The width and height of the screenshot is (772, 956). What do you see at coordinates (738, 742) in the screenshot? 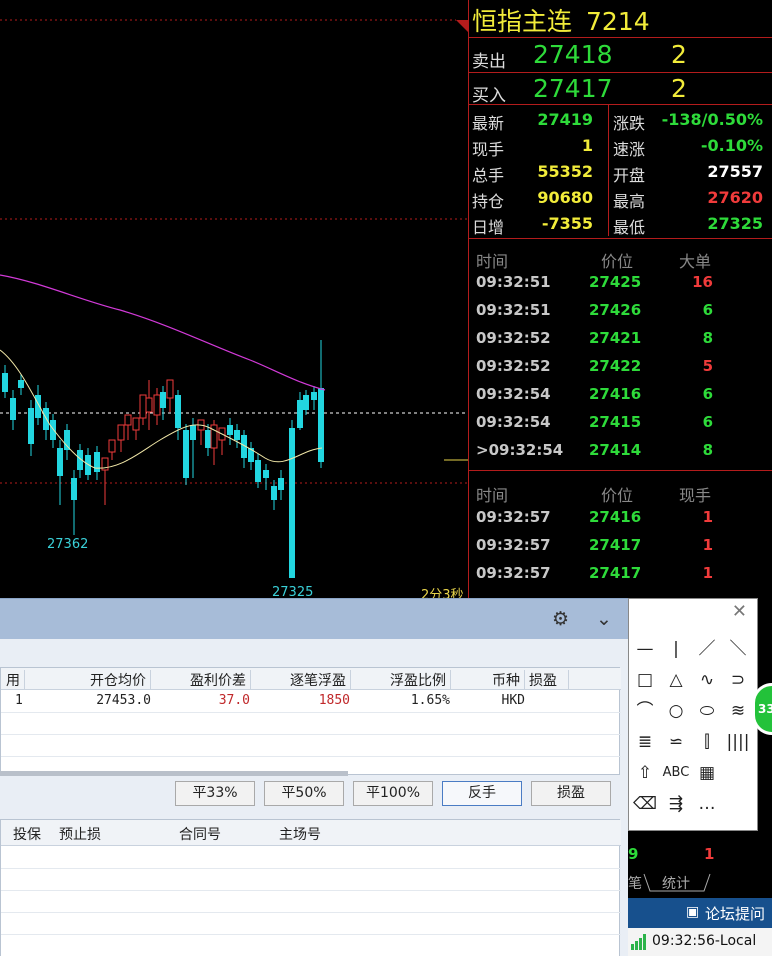
I see `drawing-tool-icon: ||||` at bounding box center [738, 742].